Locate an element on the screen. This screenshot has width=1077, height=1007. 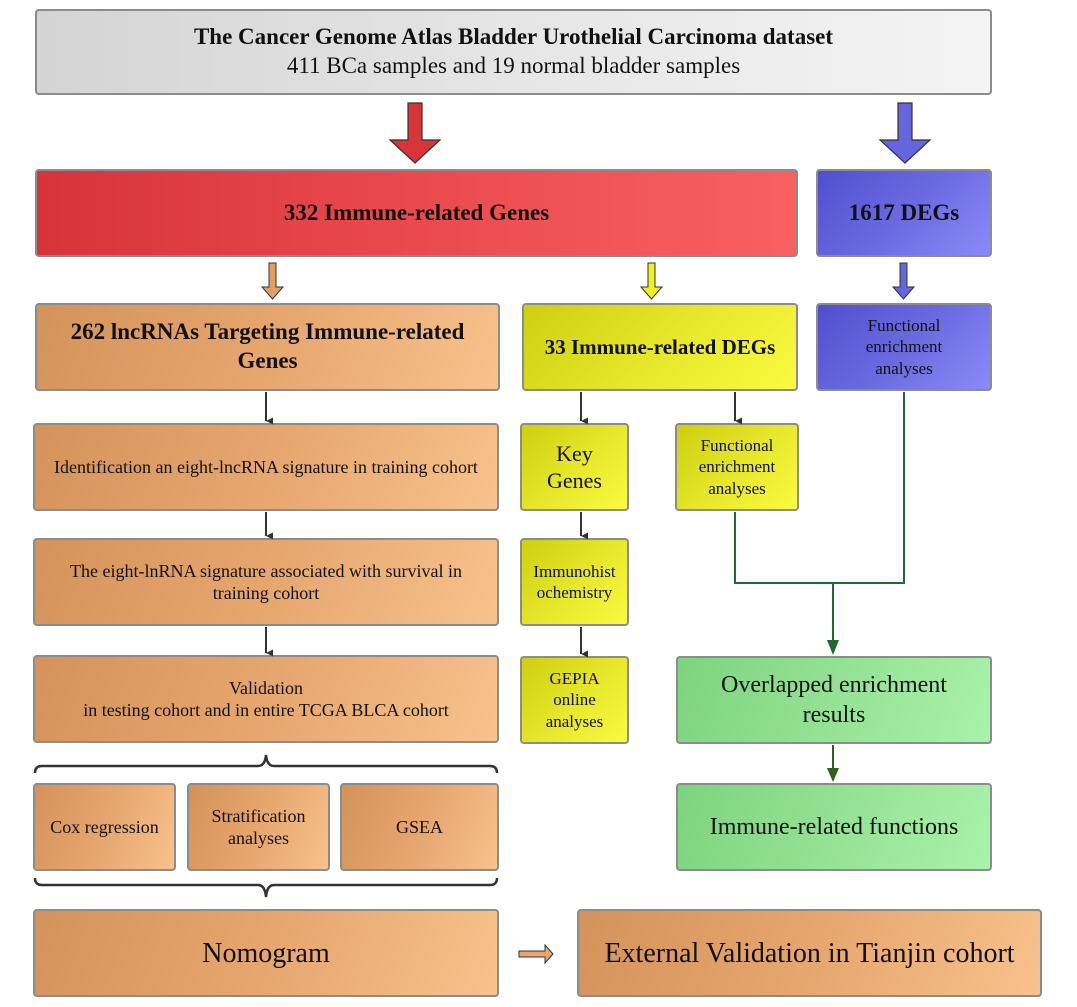
immune-genes-box: 332 Immune-related Genes is located at coordinates (416, 213).